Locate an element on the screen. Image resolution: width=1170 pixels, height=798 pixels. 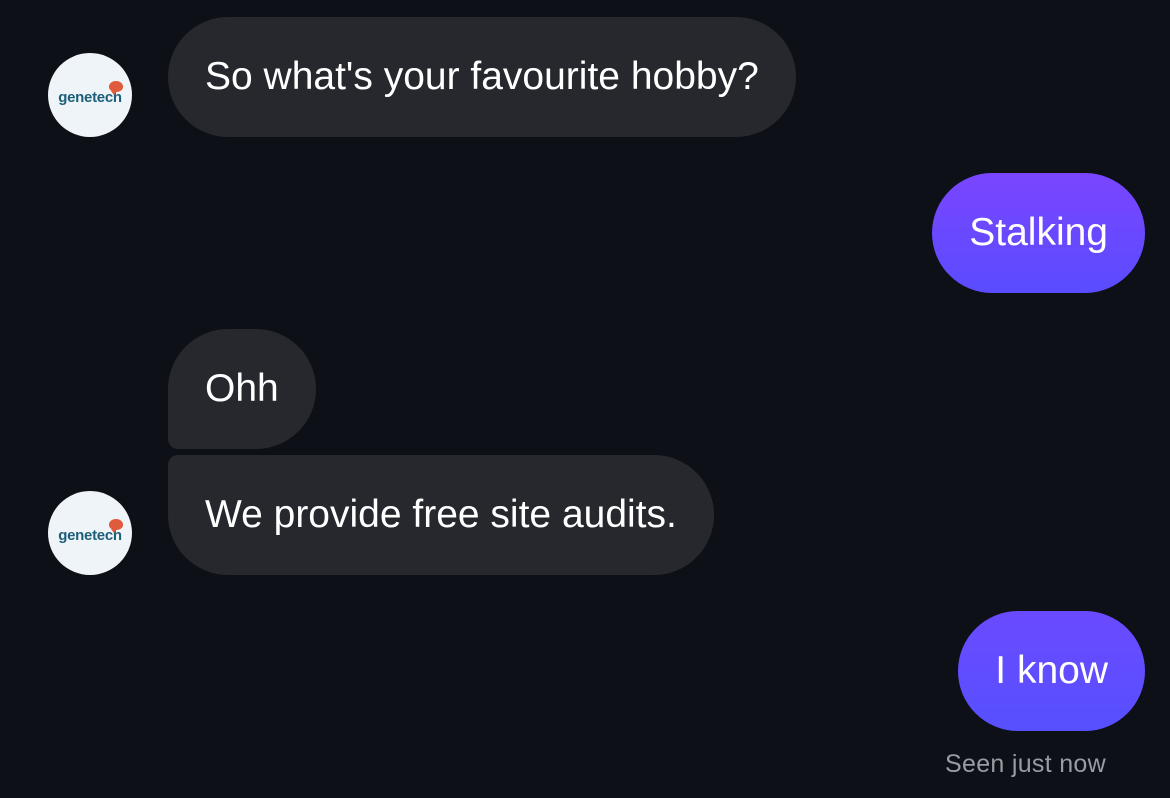
read-receipt: Seen just now is located at coordinates (1025, 764).